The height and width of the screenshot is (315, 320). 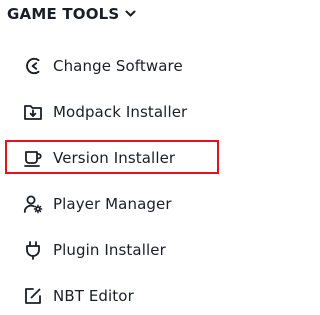 What do you see at coordinates (33, 204) in the screenshot?
I see `user-gear-icon` at bounding box center [33, 204].